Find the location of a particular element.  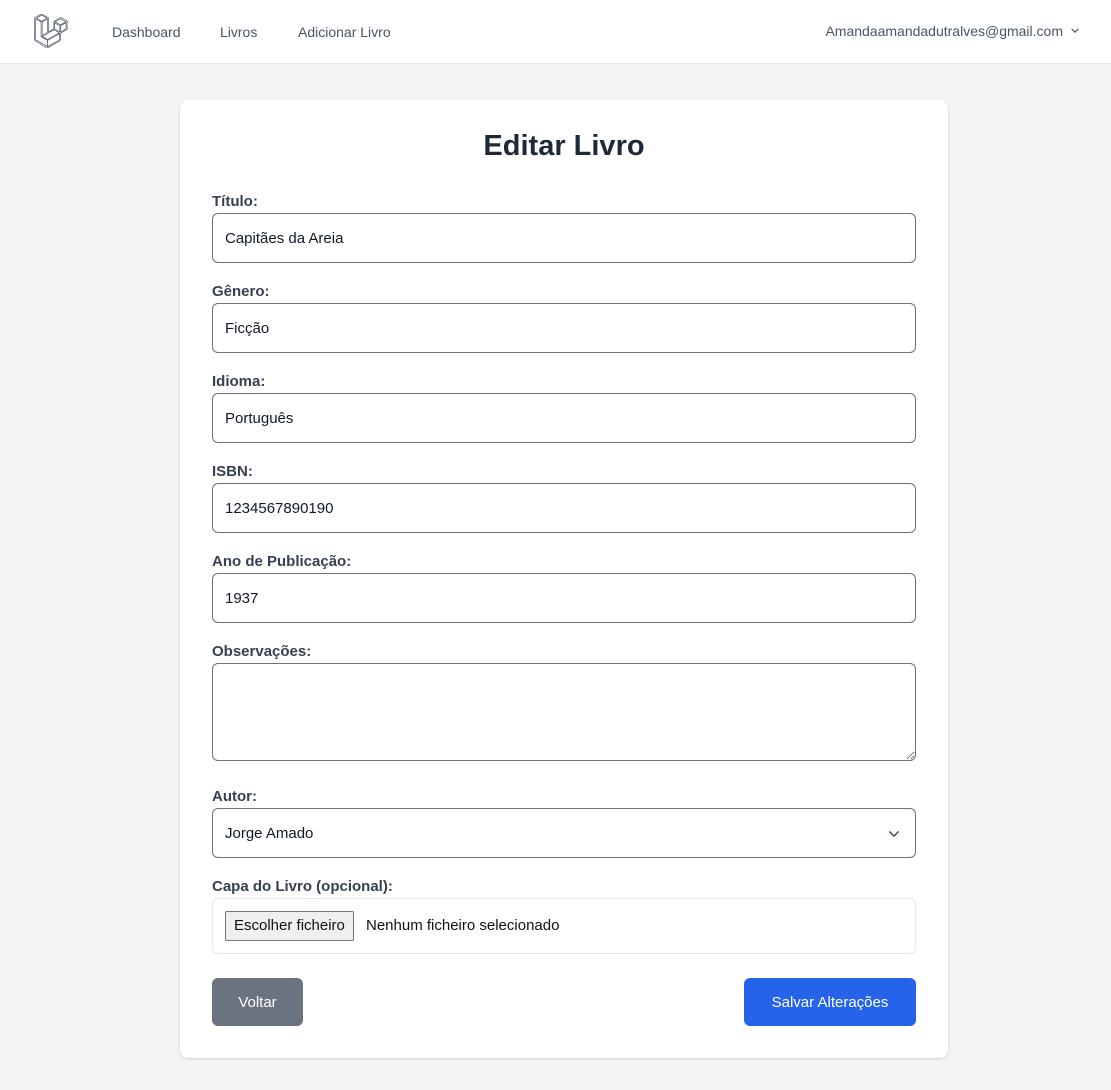

laravel-logo-icon is located at coordinates (51, 31).